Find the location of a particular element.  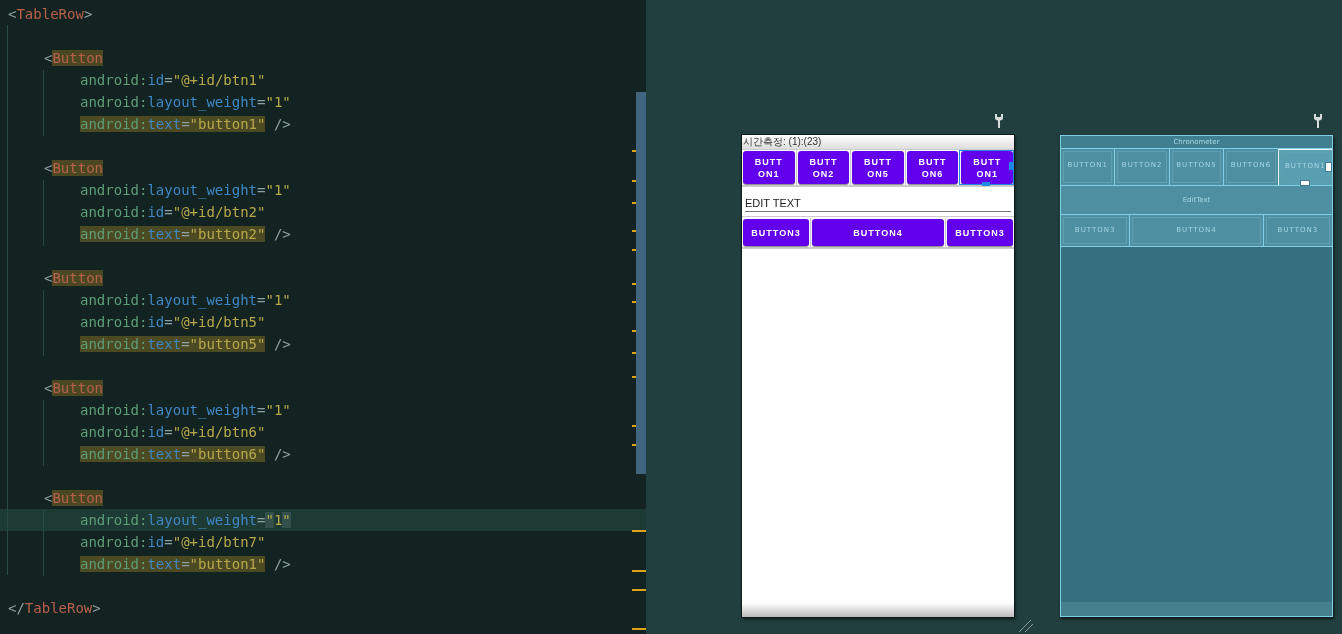

code-line: android:text="button5" /> is located at coordinates (185, 344).